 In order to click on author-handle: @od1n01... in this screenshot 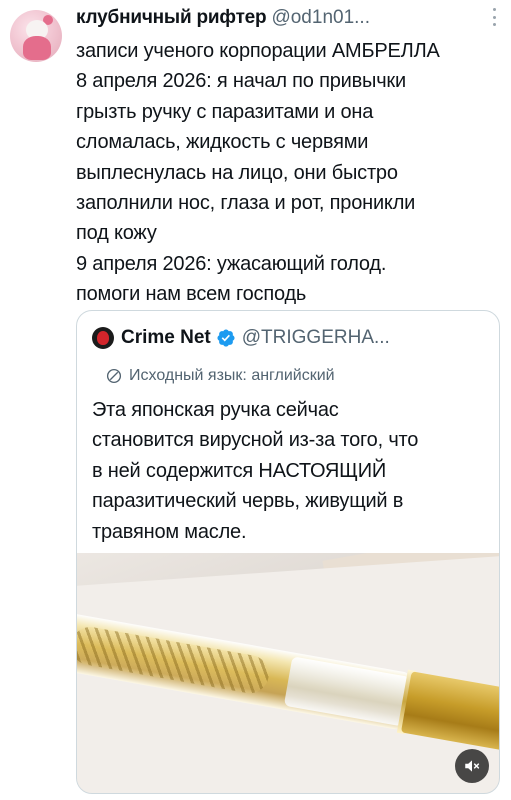, I will do `click(320, 18)`.